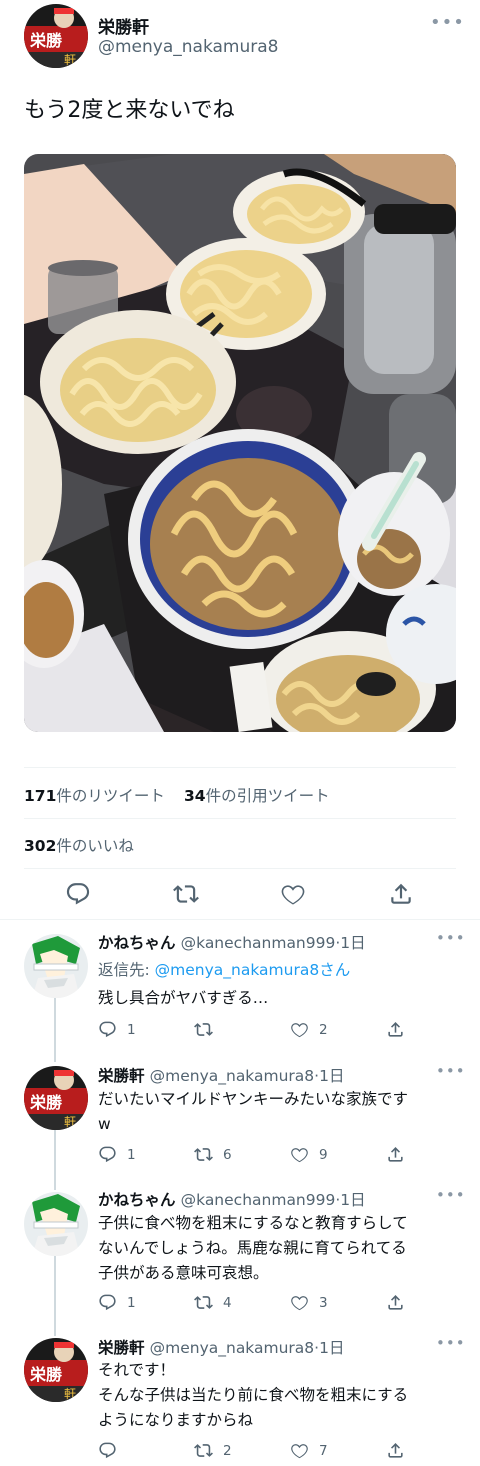  Describe the element at coordinates (146, 1450) in the screenshot. I see `reply-button` at that location.